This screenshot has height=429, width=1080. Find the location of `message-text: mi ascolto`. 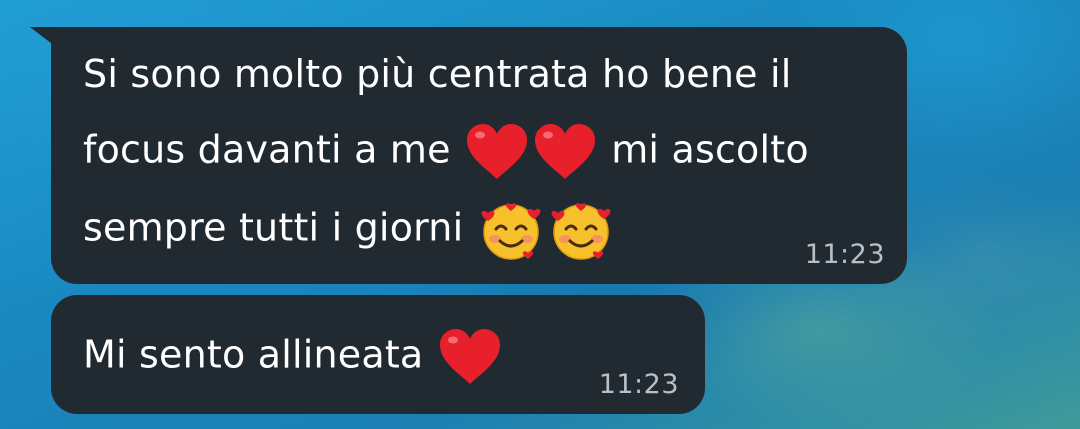

message-text: mi ascolto is located at coordinates (710, 149).